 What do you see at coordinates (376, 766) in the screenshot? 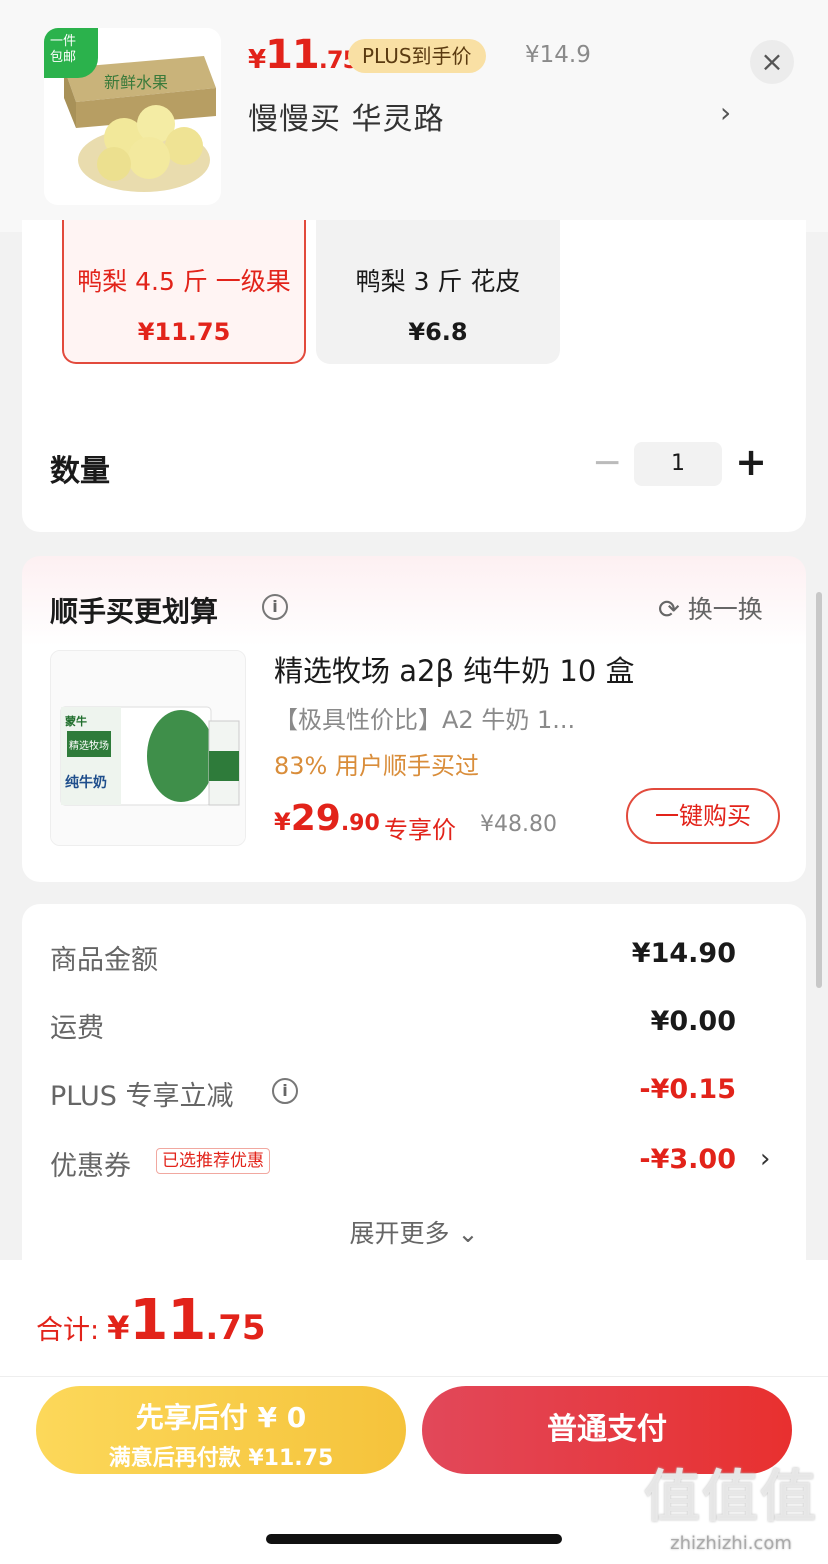
I see `bundle-bought-stat: 83% 用户顺手买过` at bounding box center [376, 766].